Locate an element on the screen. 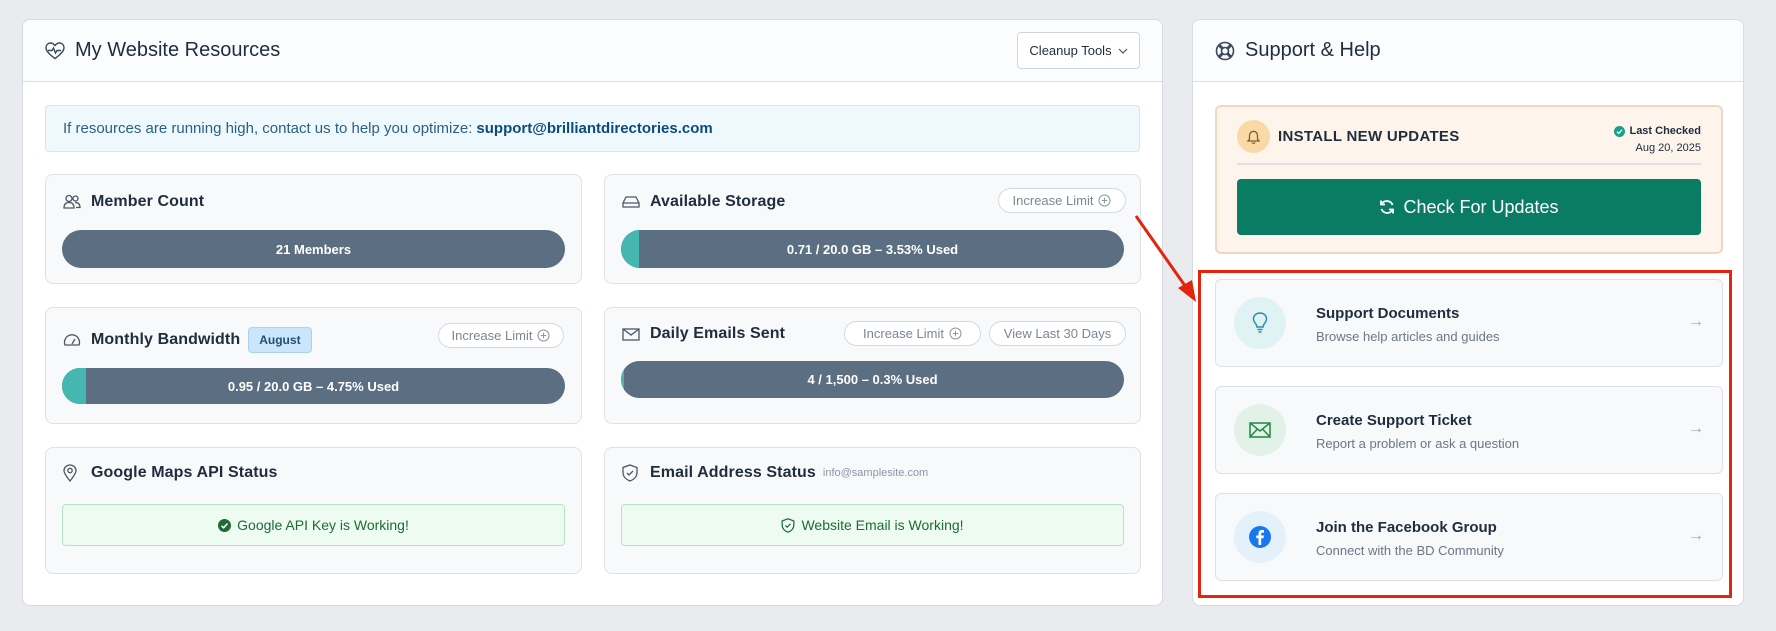 This screenshot has height=631, width=1776. bell-icon is located at coordinates (1253, 136).